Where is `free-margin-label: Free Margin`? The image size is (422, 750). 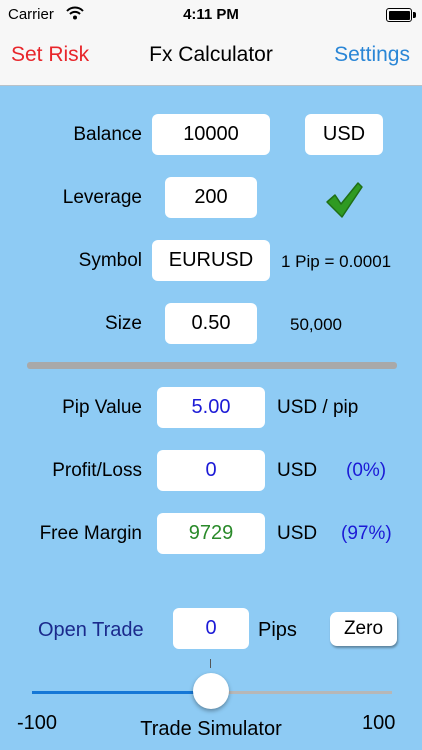
free-margin-label: Free Margin is located at coordinates (90, 533).